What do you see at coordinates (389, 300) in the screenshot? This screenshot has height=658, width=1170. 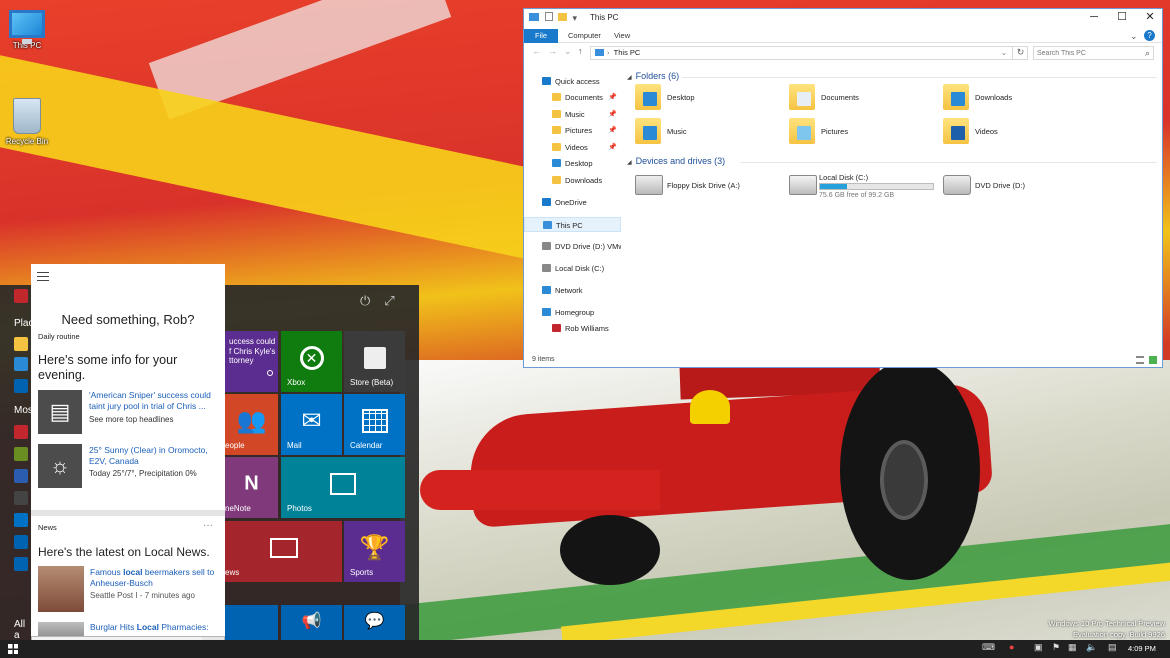 I see `expand-icon: ⤢` at bounding box center [389, 300].